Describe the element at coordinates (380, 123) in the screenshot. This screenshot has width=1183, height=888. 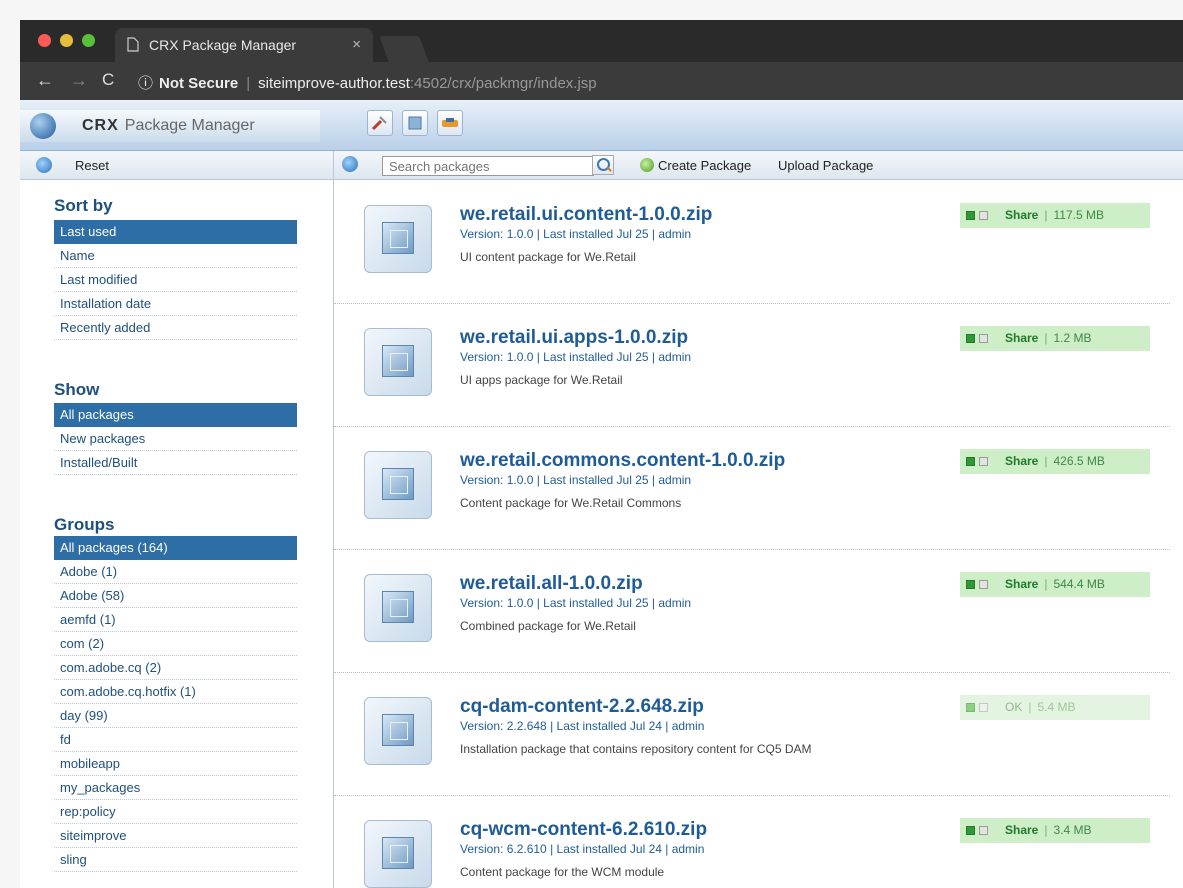
I see `tools-icon` at that location.